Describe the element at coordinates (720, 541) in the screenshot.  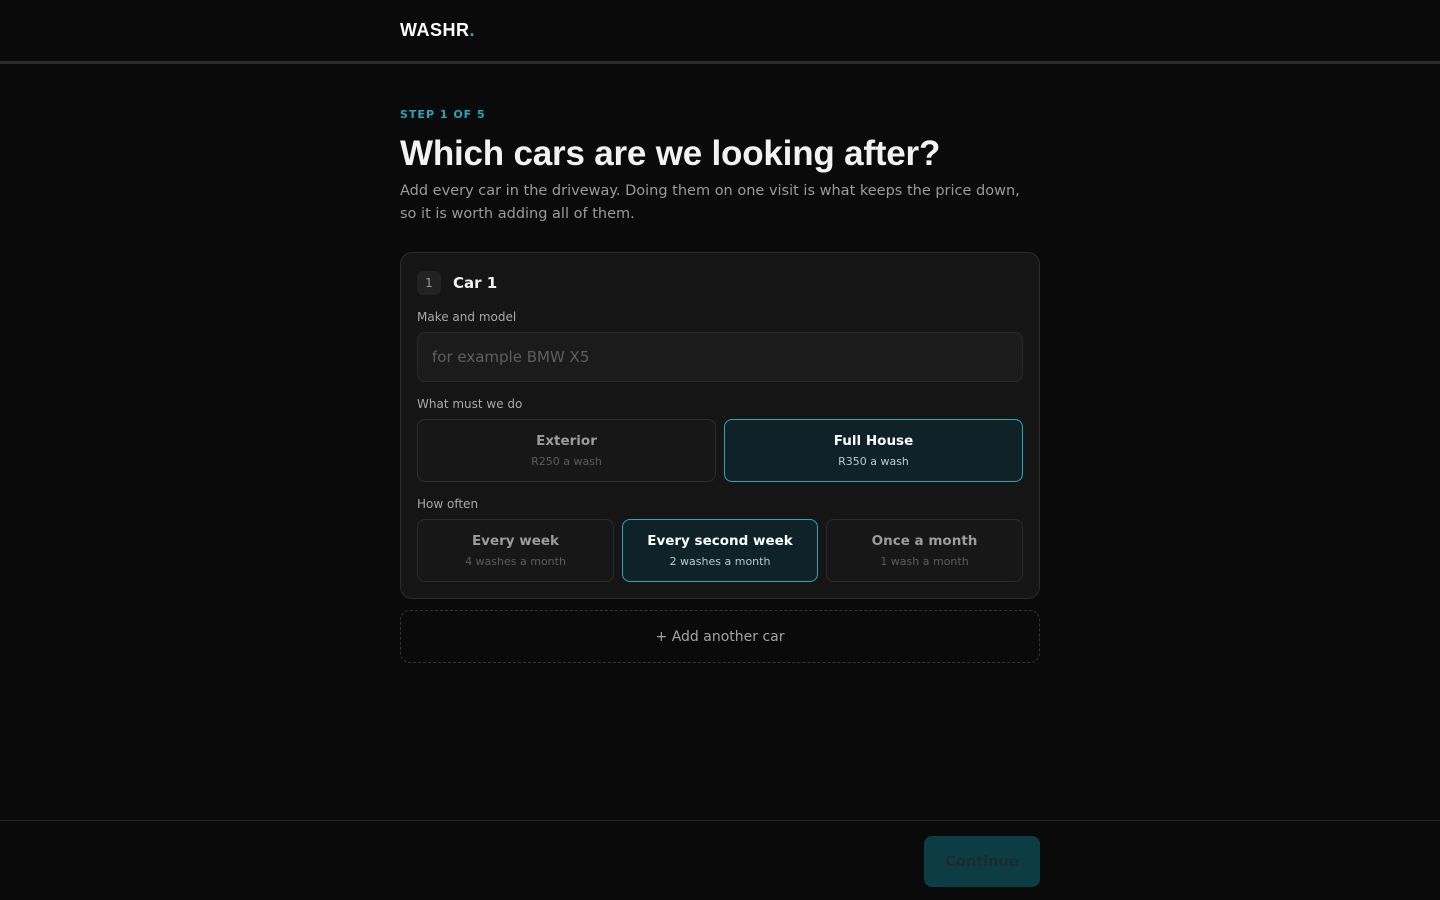
I see `frequency-option-title: Every second week` at that location.